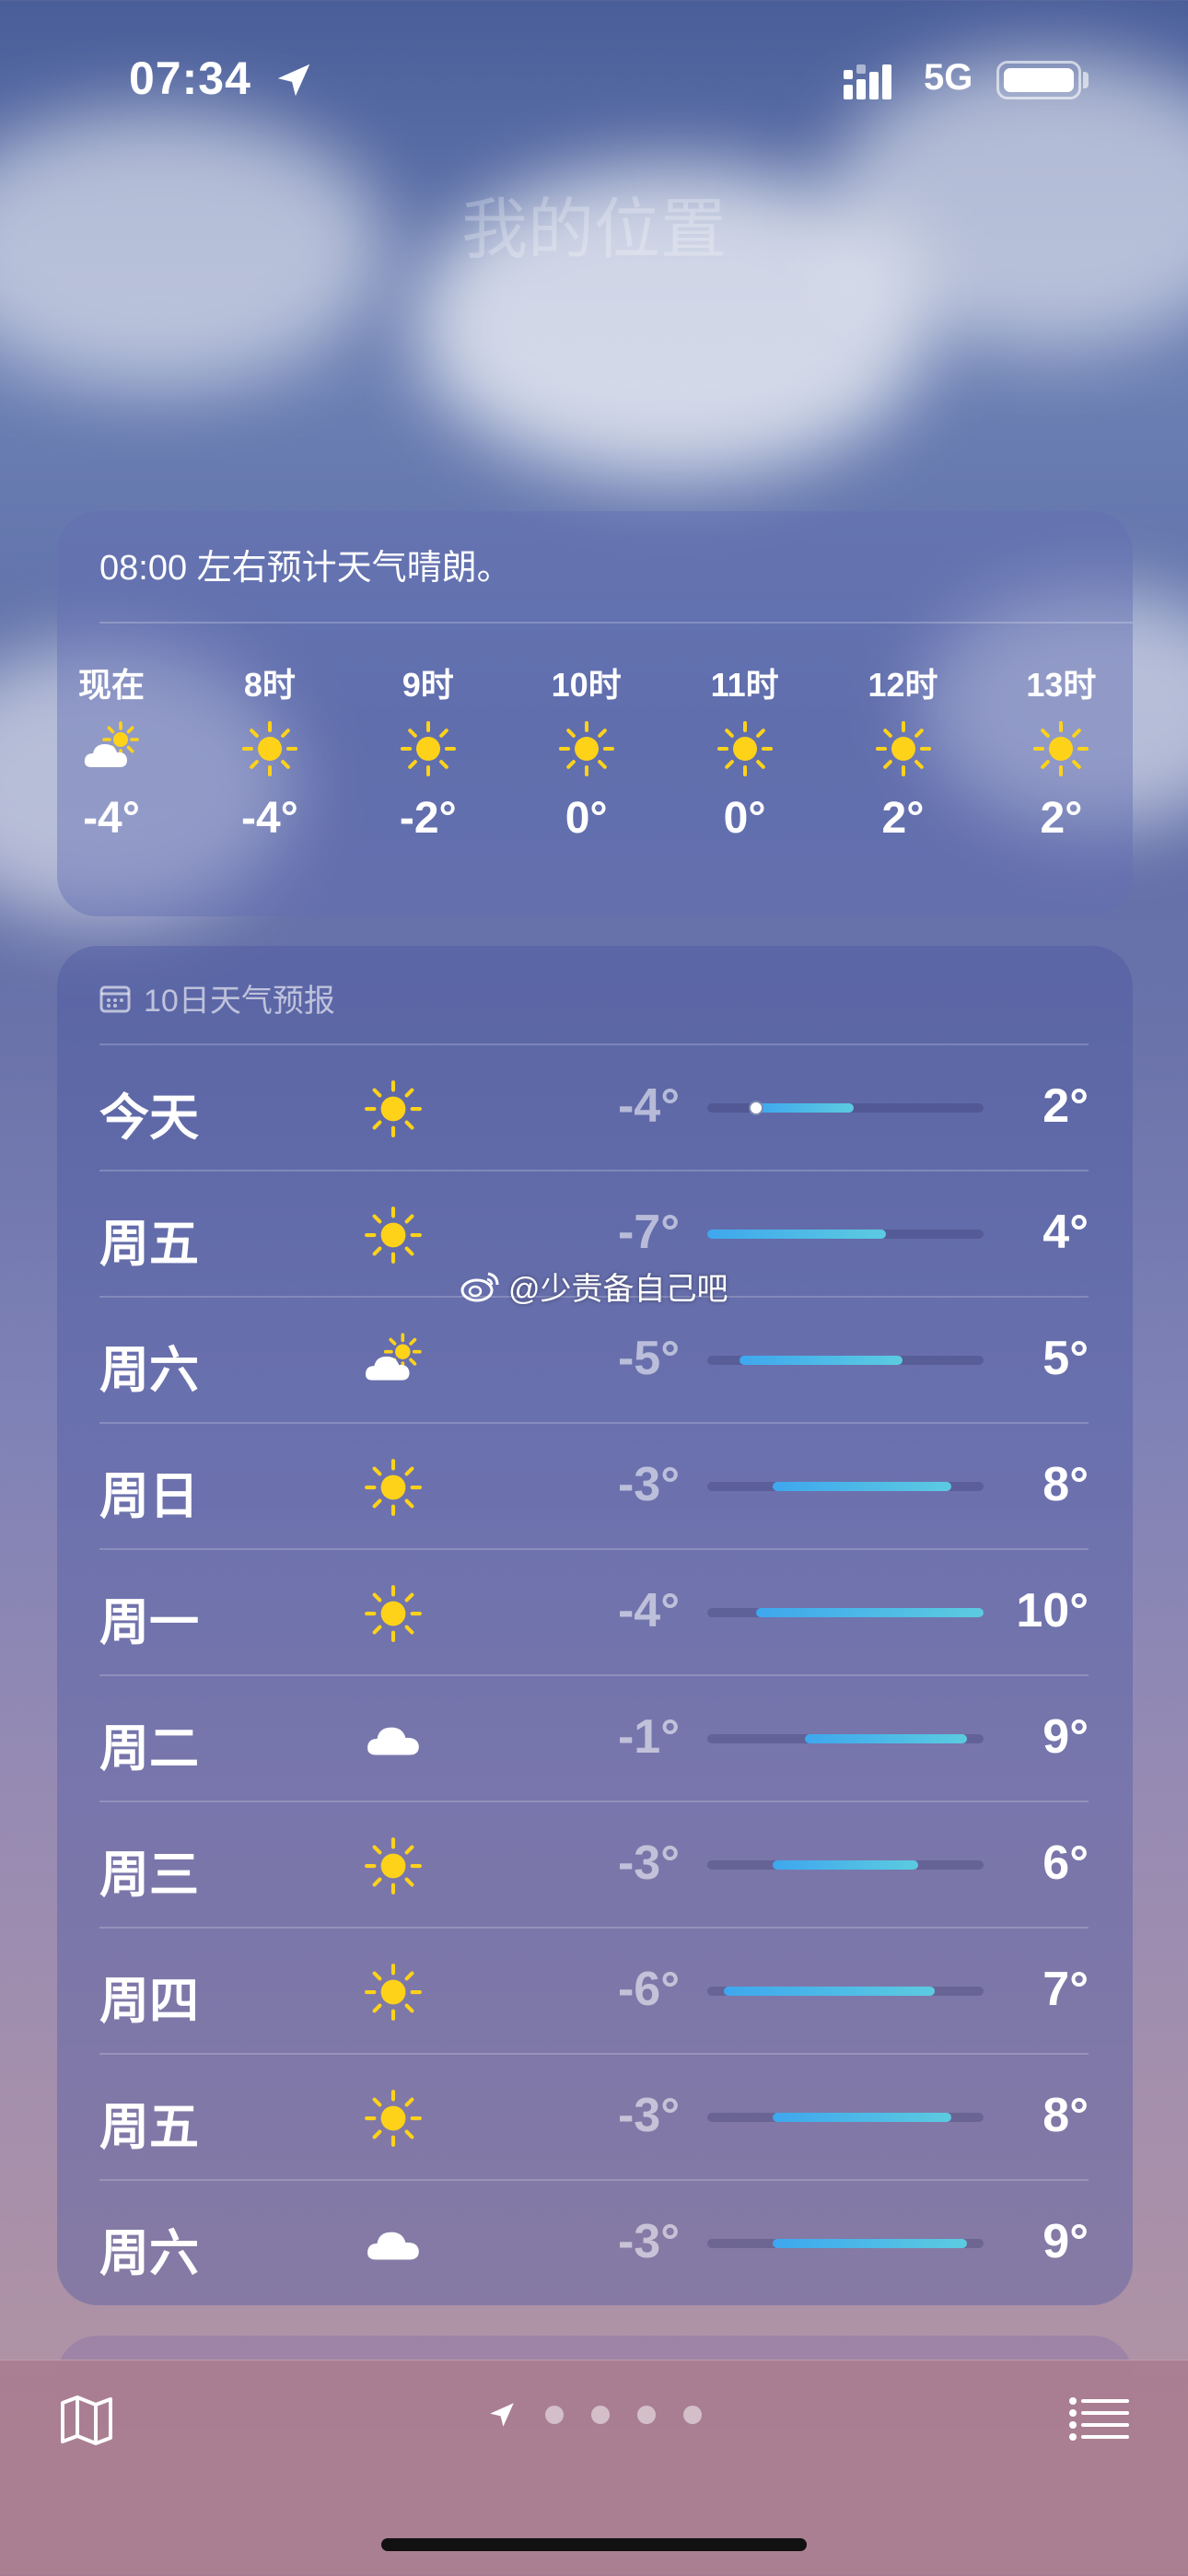 This screenshot has width=1188, height=2576. Describe the element at coordinates (479, 1287) in the screenshot. I see `weibo-icon` at that location.